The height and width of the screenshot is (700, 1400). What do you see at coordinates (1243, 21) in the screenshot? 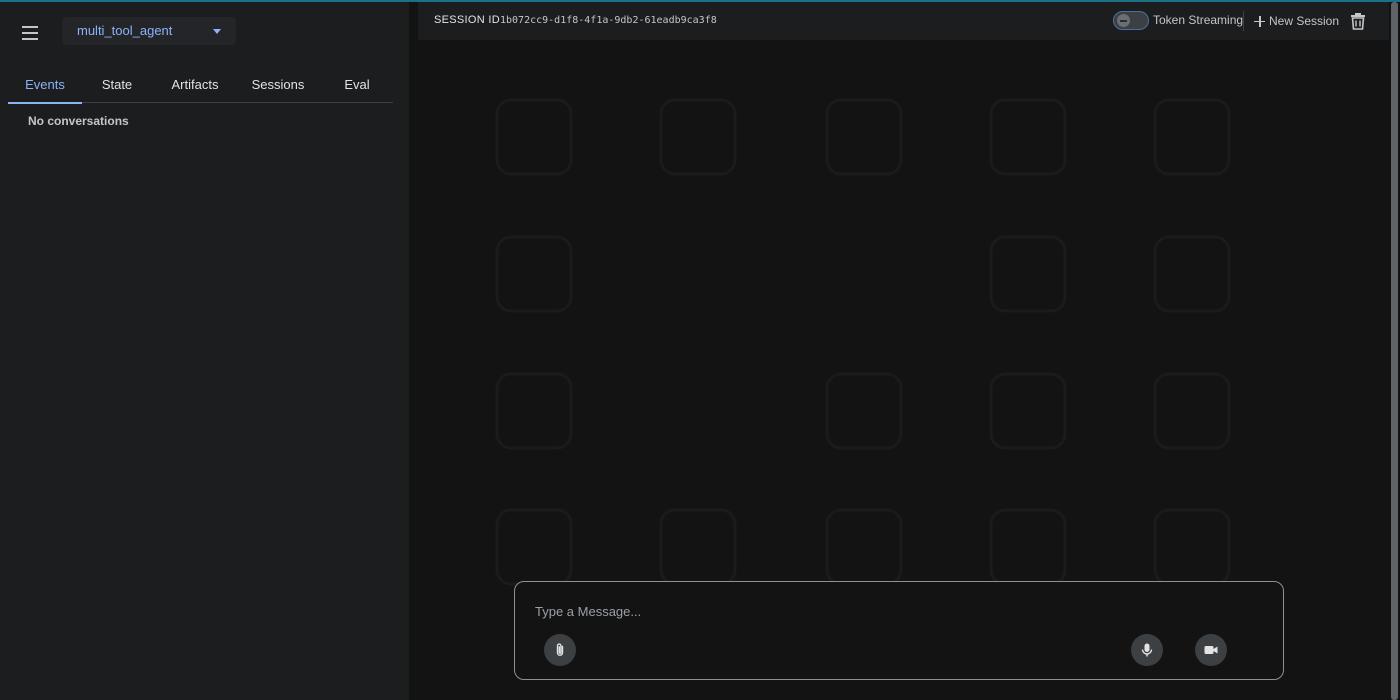
I see `toolbar-divider` at bounding box center [1243, 21].